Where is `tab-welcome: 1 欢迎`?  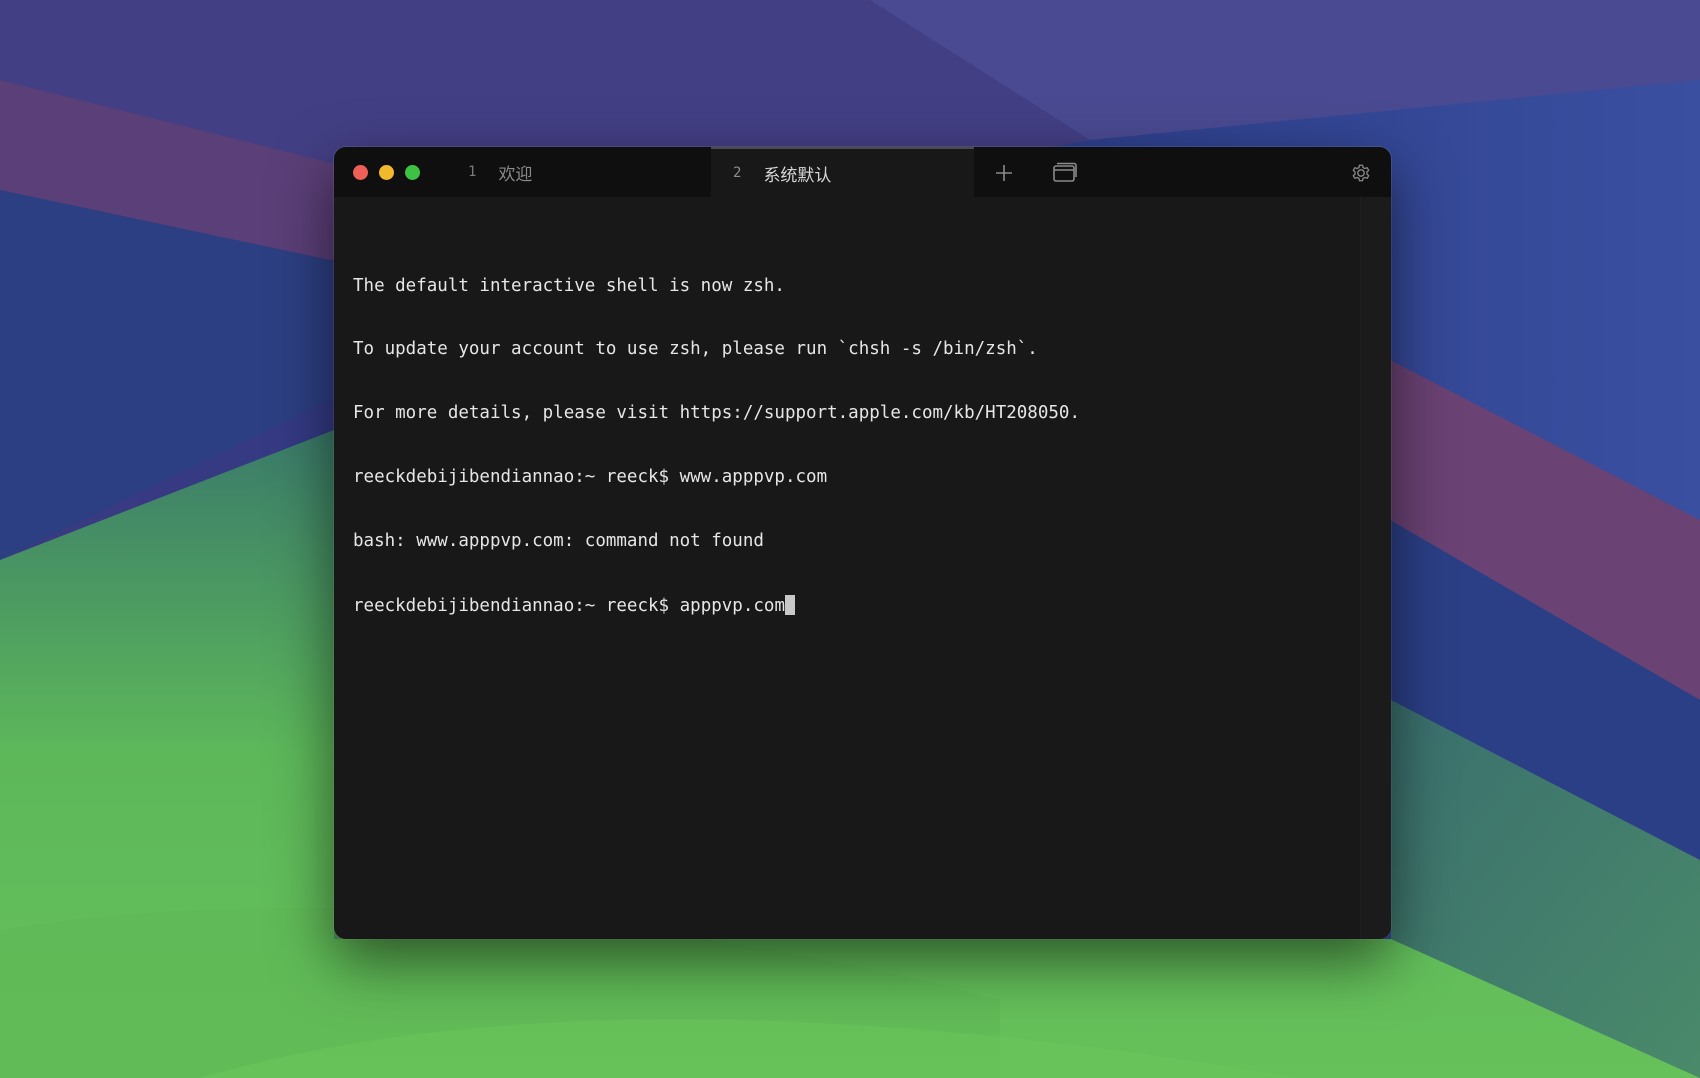
tab-welcome: 1 欢迎 is located at coordinates (522, 172).